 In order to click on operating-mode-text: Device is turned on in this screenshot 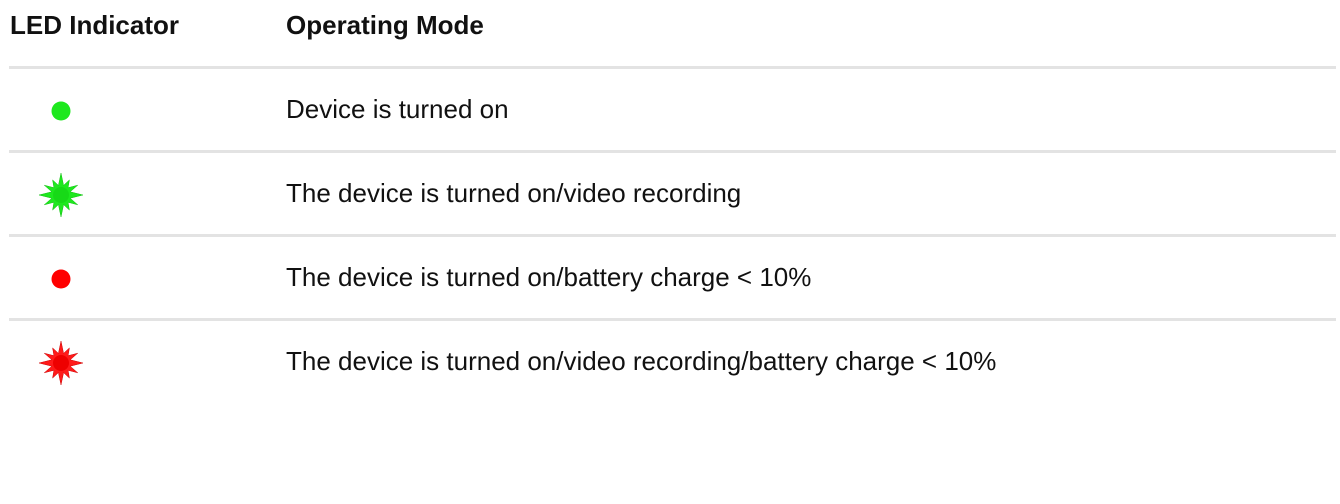, I will do `click(397, 109)`.